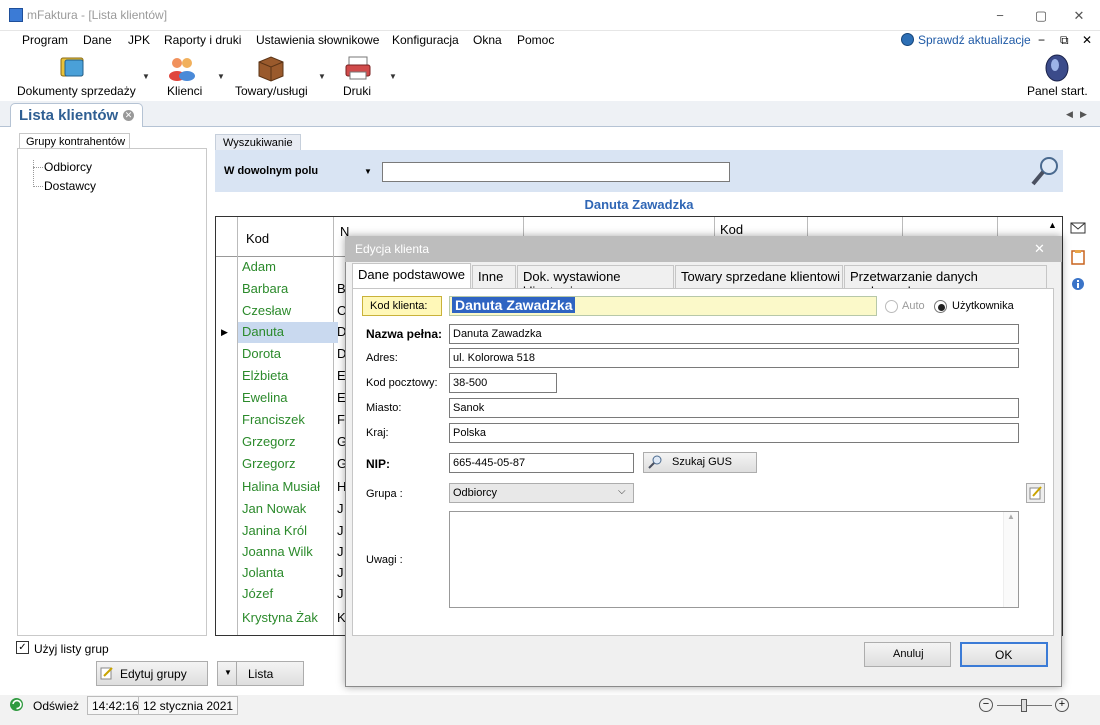 The width and height of the screenshot is (1100, 725). I want to click on group-item-odbiorcy: Odbiorcy, so click(68, 167).